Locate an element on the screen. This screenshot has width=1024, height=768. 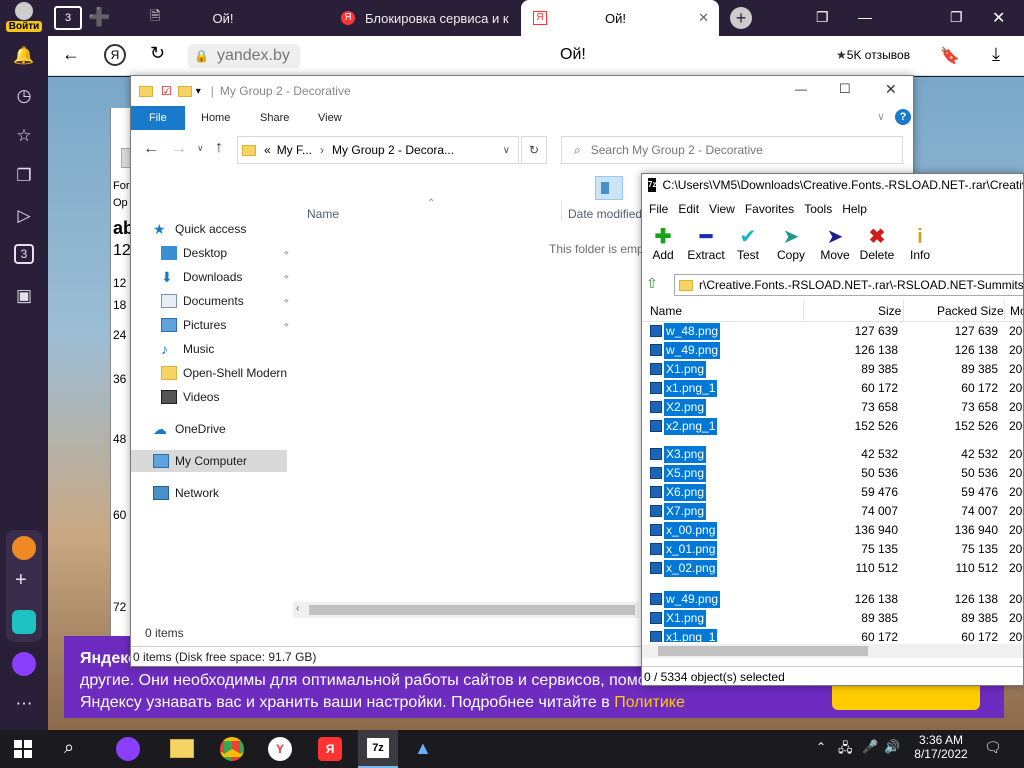
more-icon: ⋯ is located at coordinates (24, 704).